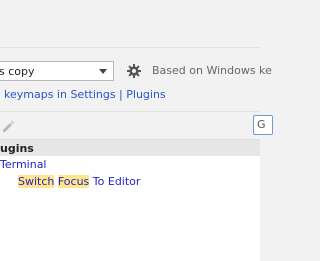  What do you see at coordinates (130, 47) in the screenshot?
I see `top-divider` at bounding box center [130, 47].